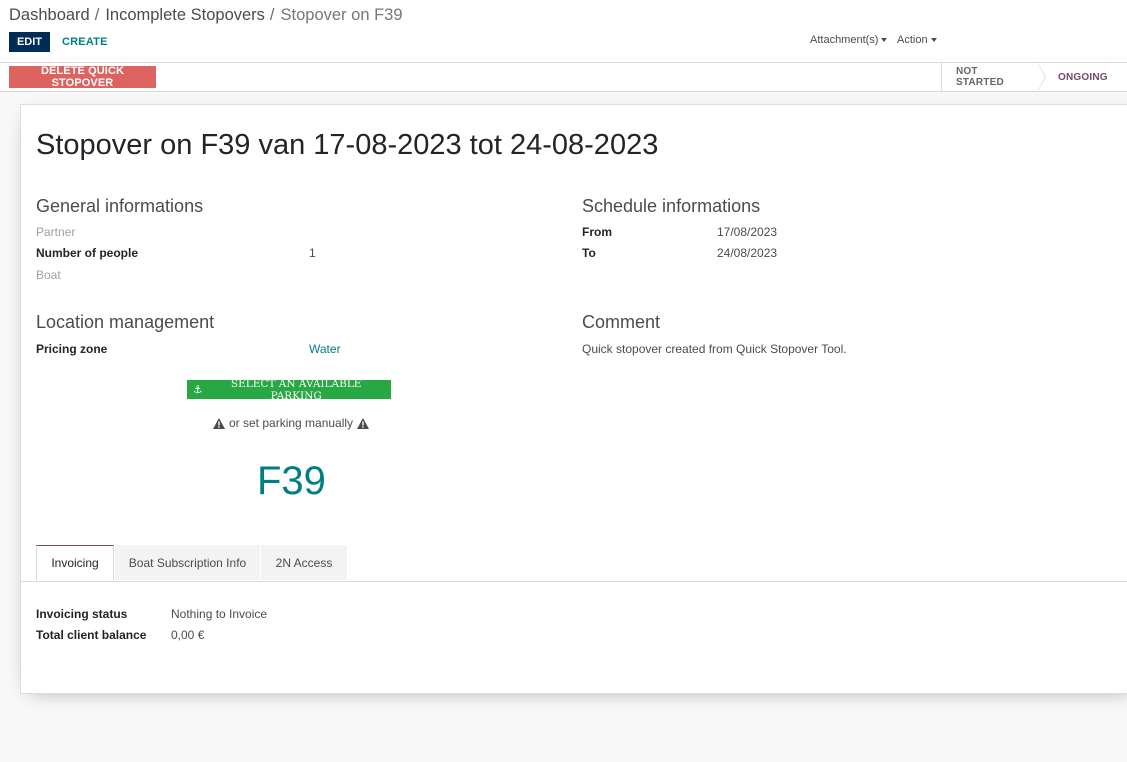 The height and width of the screenshot is (762, 1127). Describe the element at coordinates (747, 232) in the screenshot. I see `from-value: 17/08/2023` at that location.